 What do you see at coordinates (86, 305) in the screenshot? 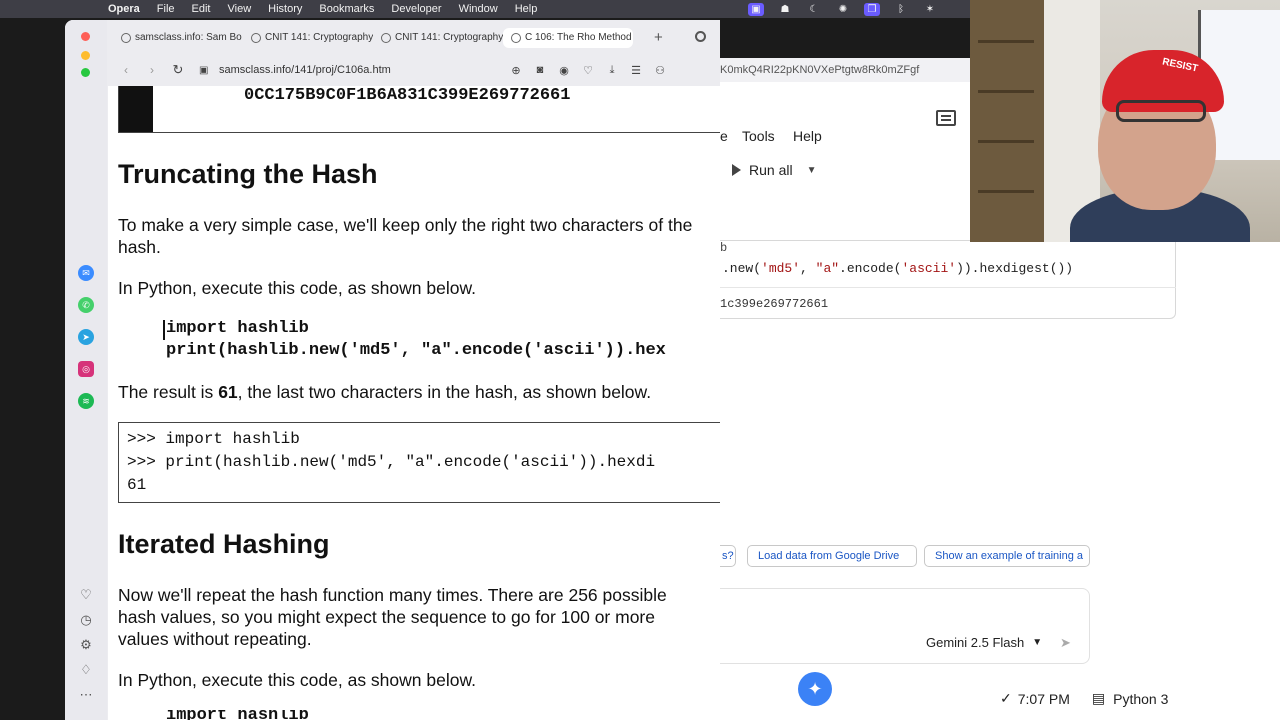
I see `whatsapp-icon: ✆` at bounding box center [86, 305].